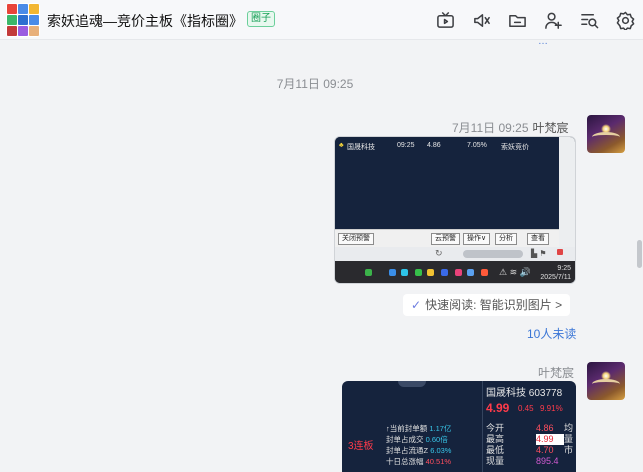  I want to click on quote-value: 895.4, so click(547, 461).